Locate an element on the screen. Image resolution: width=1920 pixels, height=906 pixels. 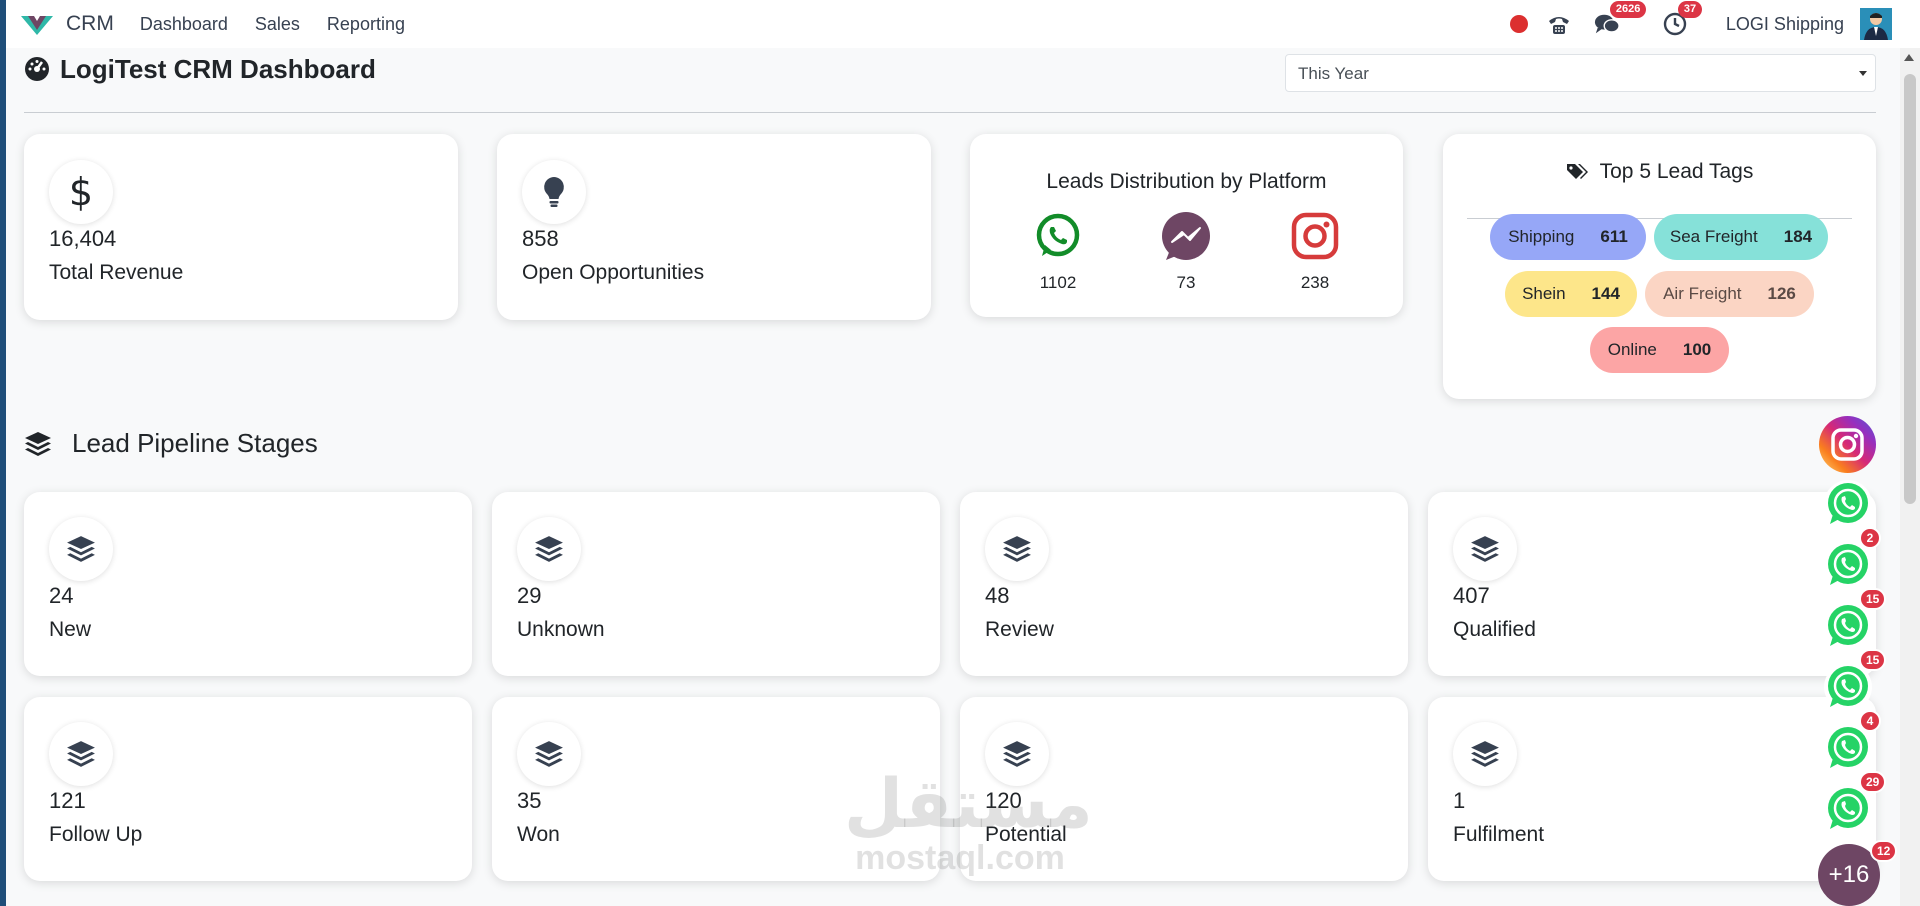
contact-unread-badge: 29 is located at coordinates (1873, 782).